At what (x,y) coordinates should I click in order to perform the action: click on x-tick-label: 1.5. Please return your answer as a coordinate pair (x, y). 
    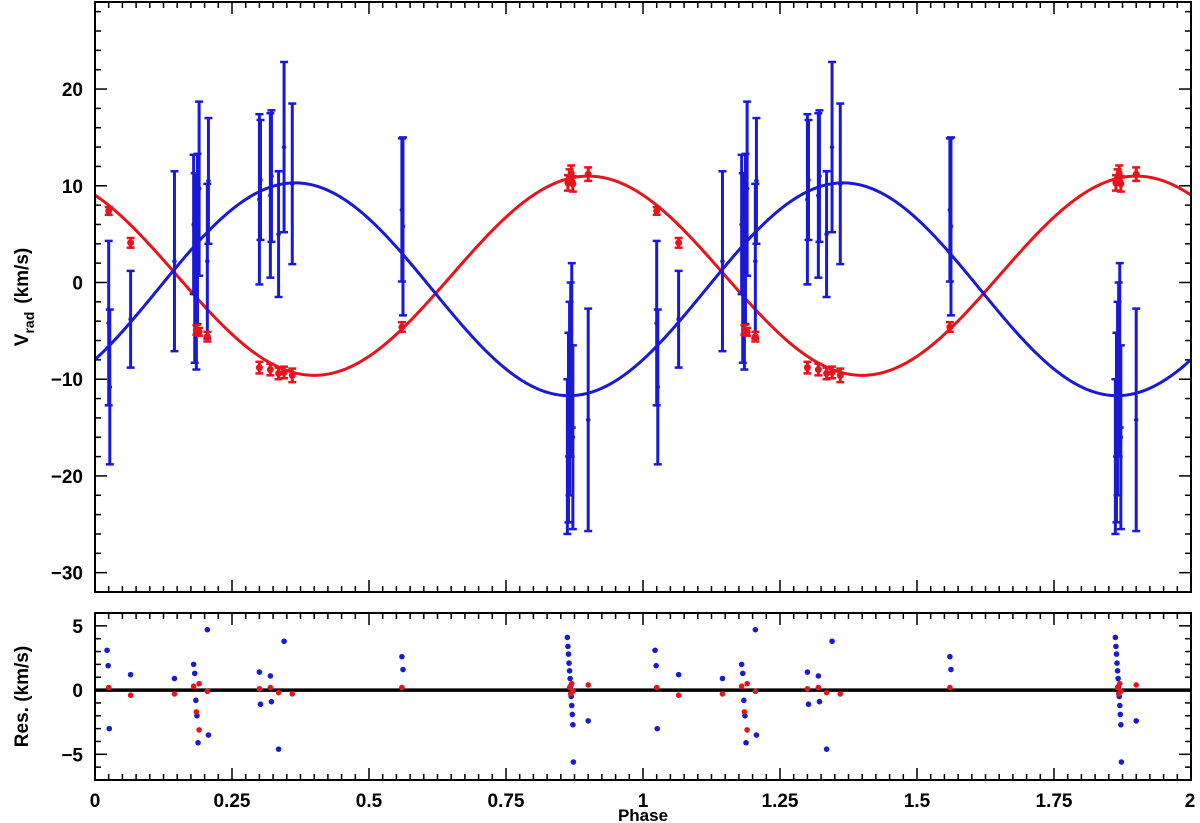
    Looking at the image, I should click on (917, 801).